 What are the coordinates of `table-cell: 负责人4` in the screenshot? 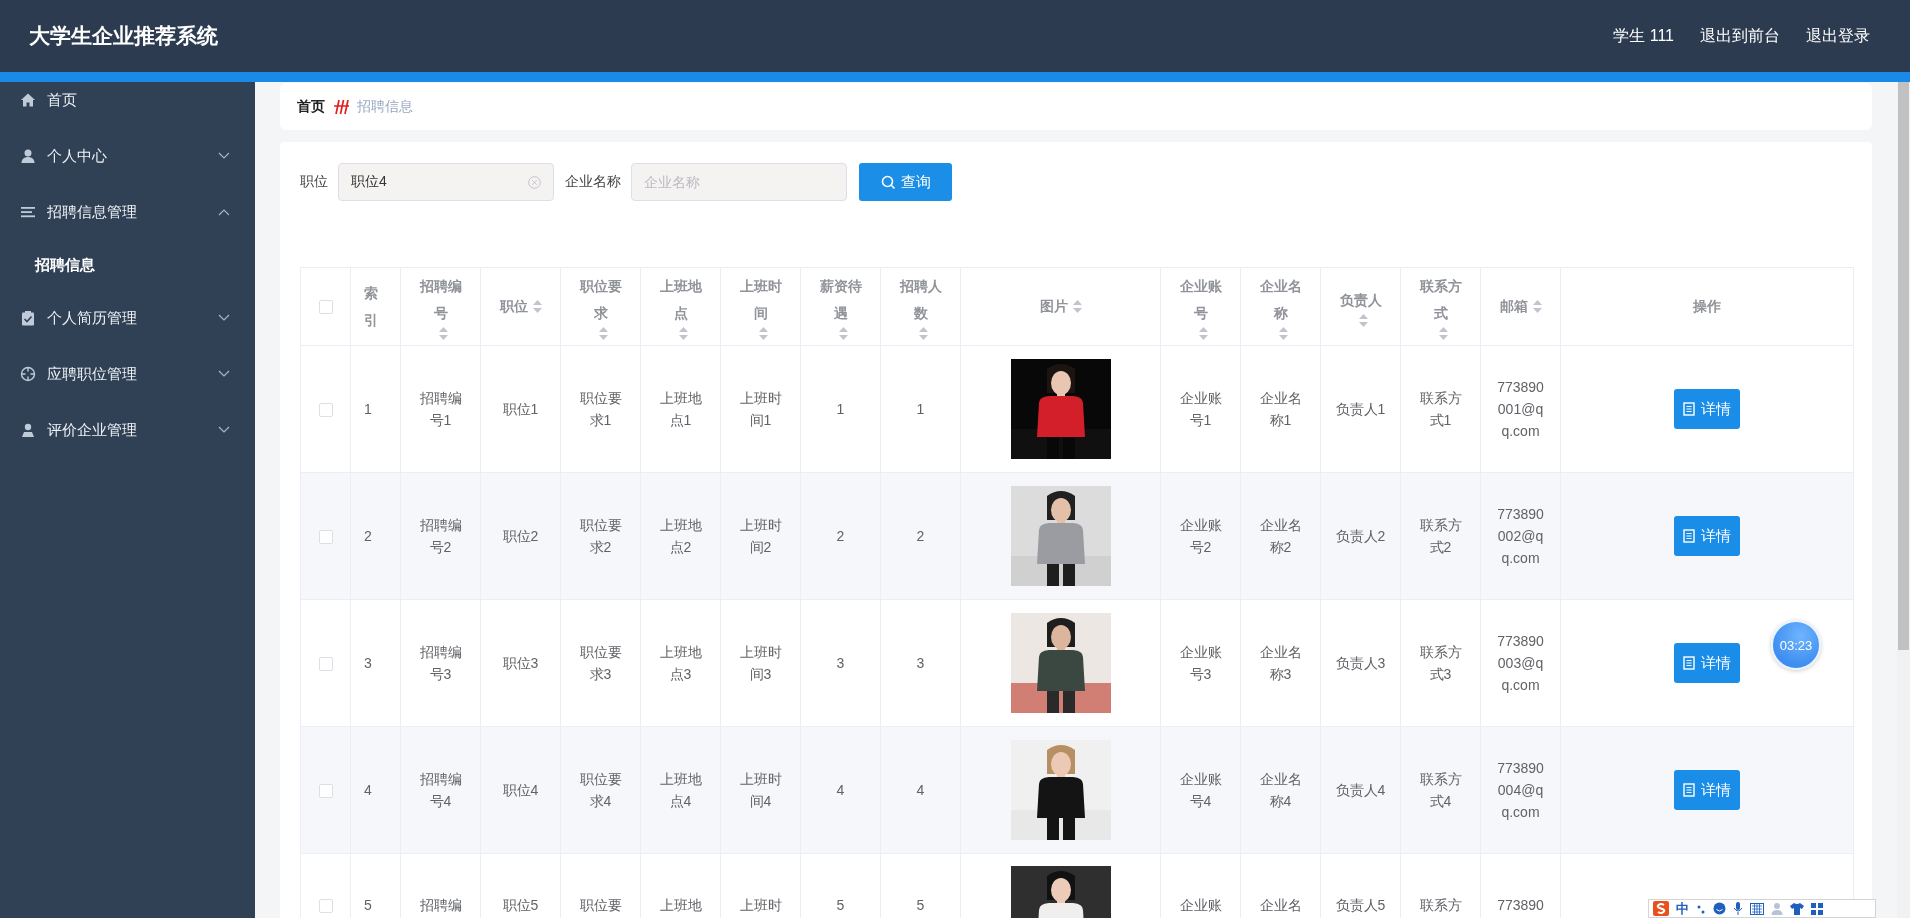 It's located at (1360, 790).